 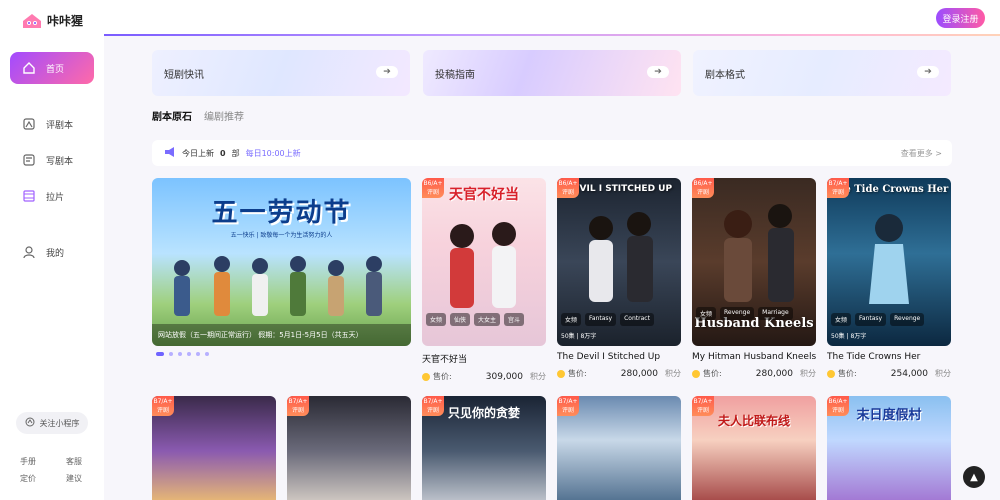 I want to click on book-title: My Hitman Husband Kneels, so click(x=754, y=357).